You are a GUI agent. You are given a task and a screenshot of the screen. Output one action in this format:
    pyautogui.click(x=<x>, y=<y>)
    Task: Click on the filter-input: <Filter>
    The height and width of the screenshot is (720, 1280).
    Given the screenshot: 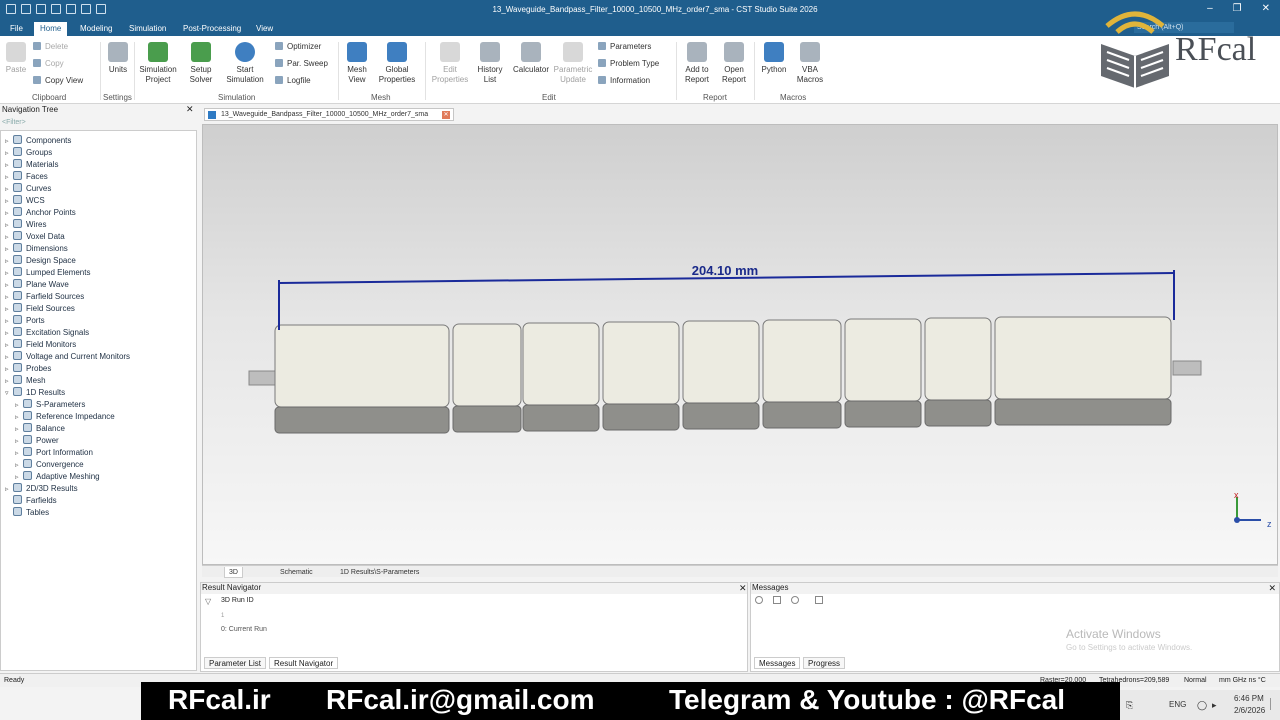 What is the action you would take?
    pyautogui.click(x=98, y=124)
    